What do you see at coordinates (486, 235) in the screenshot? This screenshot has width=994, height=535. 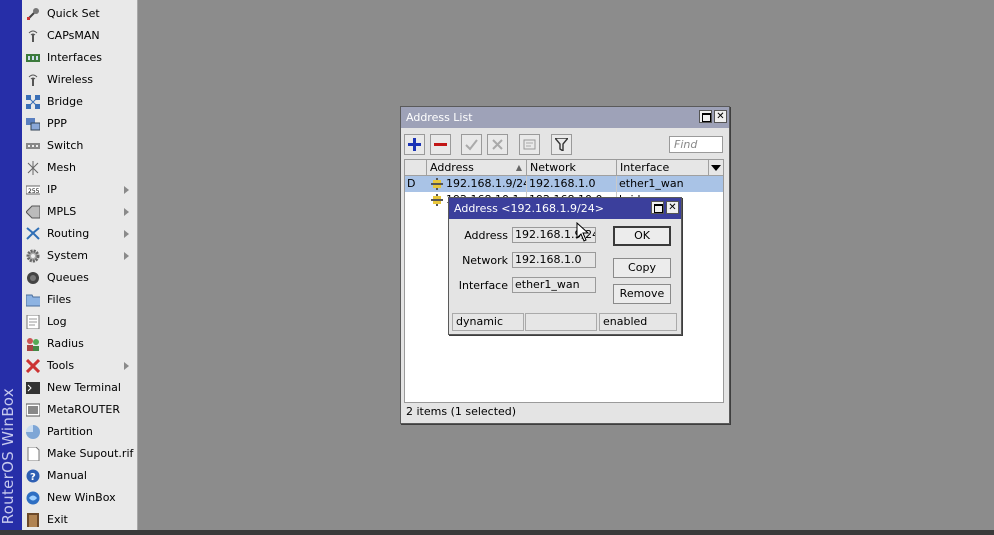 I see `address-label: Address` at bounding box center [486, 235].